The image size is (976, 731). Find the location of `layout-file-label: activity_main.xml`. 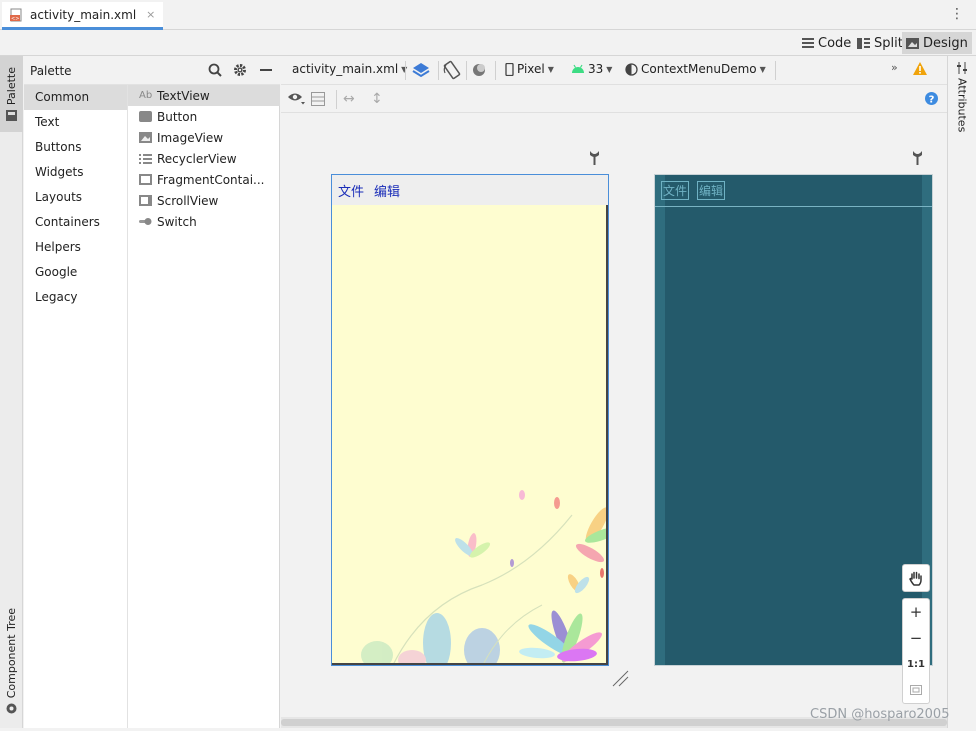

layout-file-label: activity_main.xml is located at coordinates (345, 69).